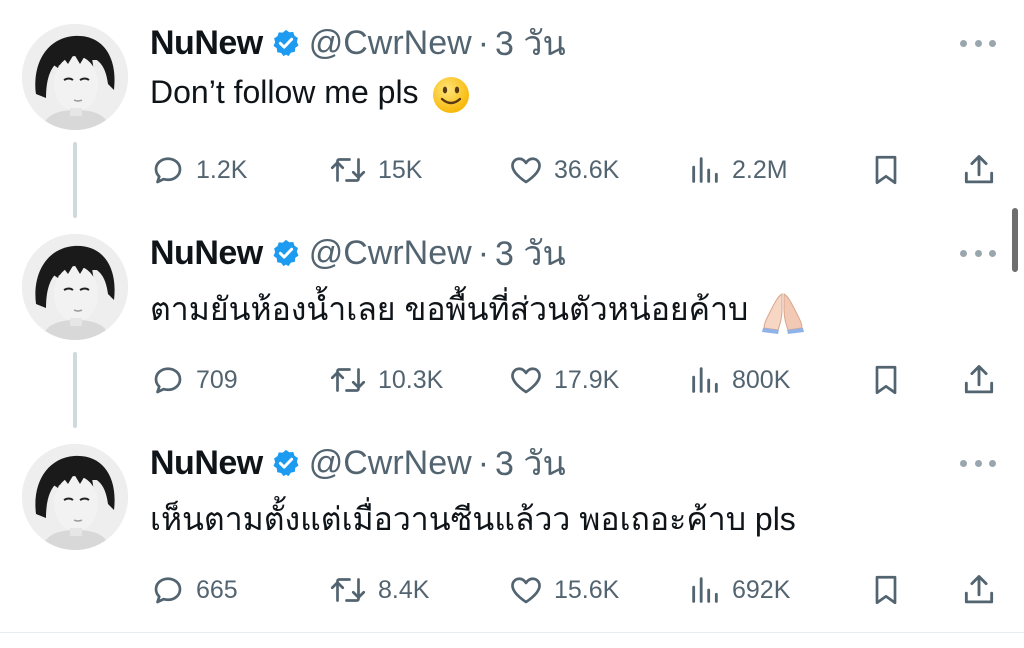 The height and width of the screenshot is (648, 1024). Describe the element at coordinates (194, 590) in the screenshot. I see `reply-button: 665` at that location.